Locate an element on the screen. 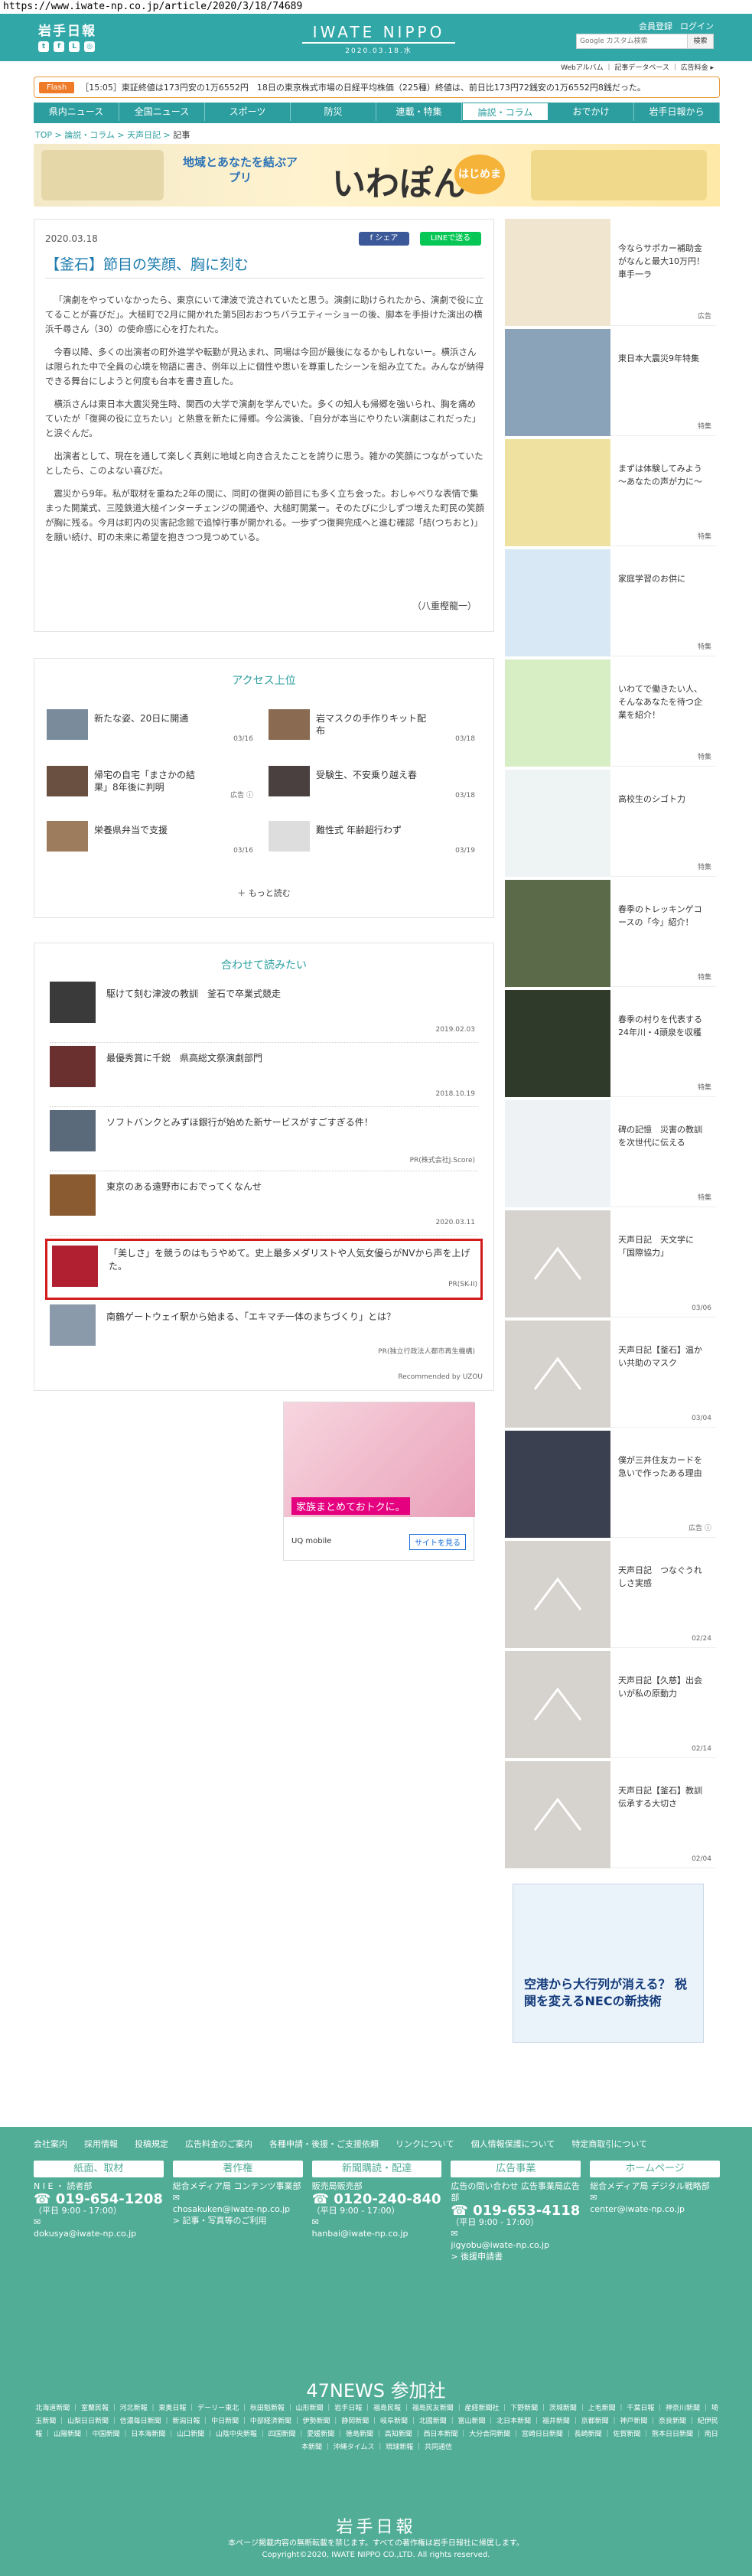 The image size is (752, 2576). footer-link: 採用情報 is located at coordinates (101, 2144).